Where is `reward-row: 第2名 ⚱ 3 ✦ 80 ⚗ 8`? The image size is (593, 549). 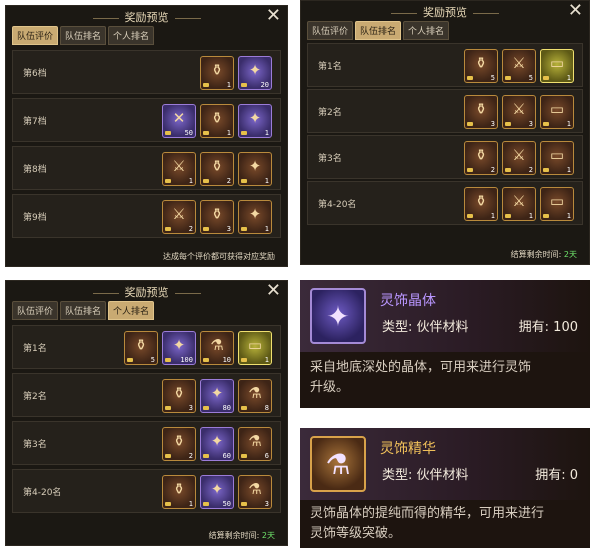
reward-row: 第2名 ⚱ 3 ✦ 80 ⚗ 8 is located at coordinates (146, 395).